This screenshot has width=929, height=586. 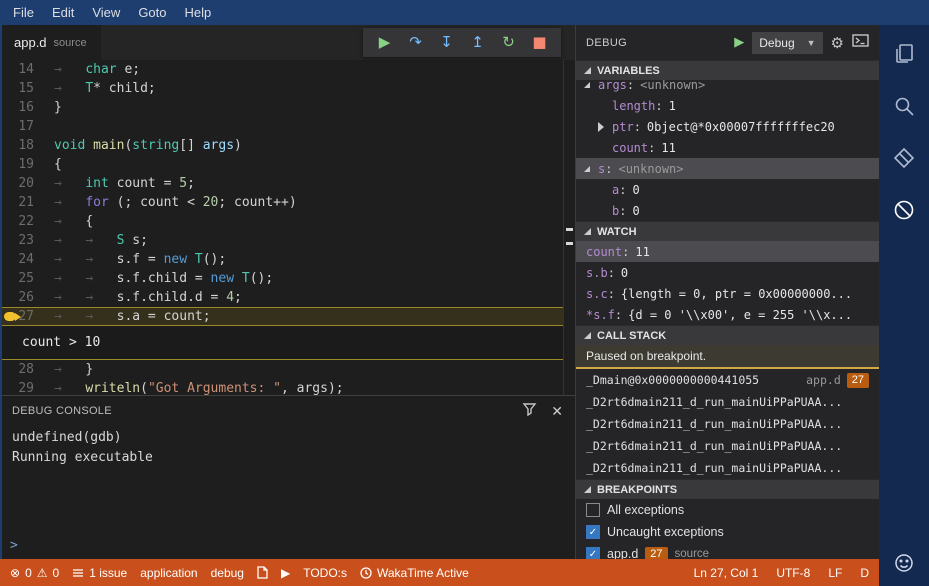 What do you see at coordinates (727, 189) in the screenshot?
I see `variable-row: a:0` at bounding box center [727, 189].